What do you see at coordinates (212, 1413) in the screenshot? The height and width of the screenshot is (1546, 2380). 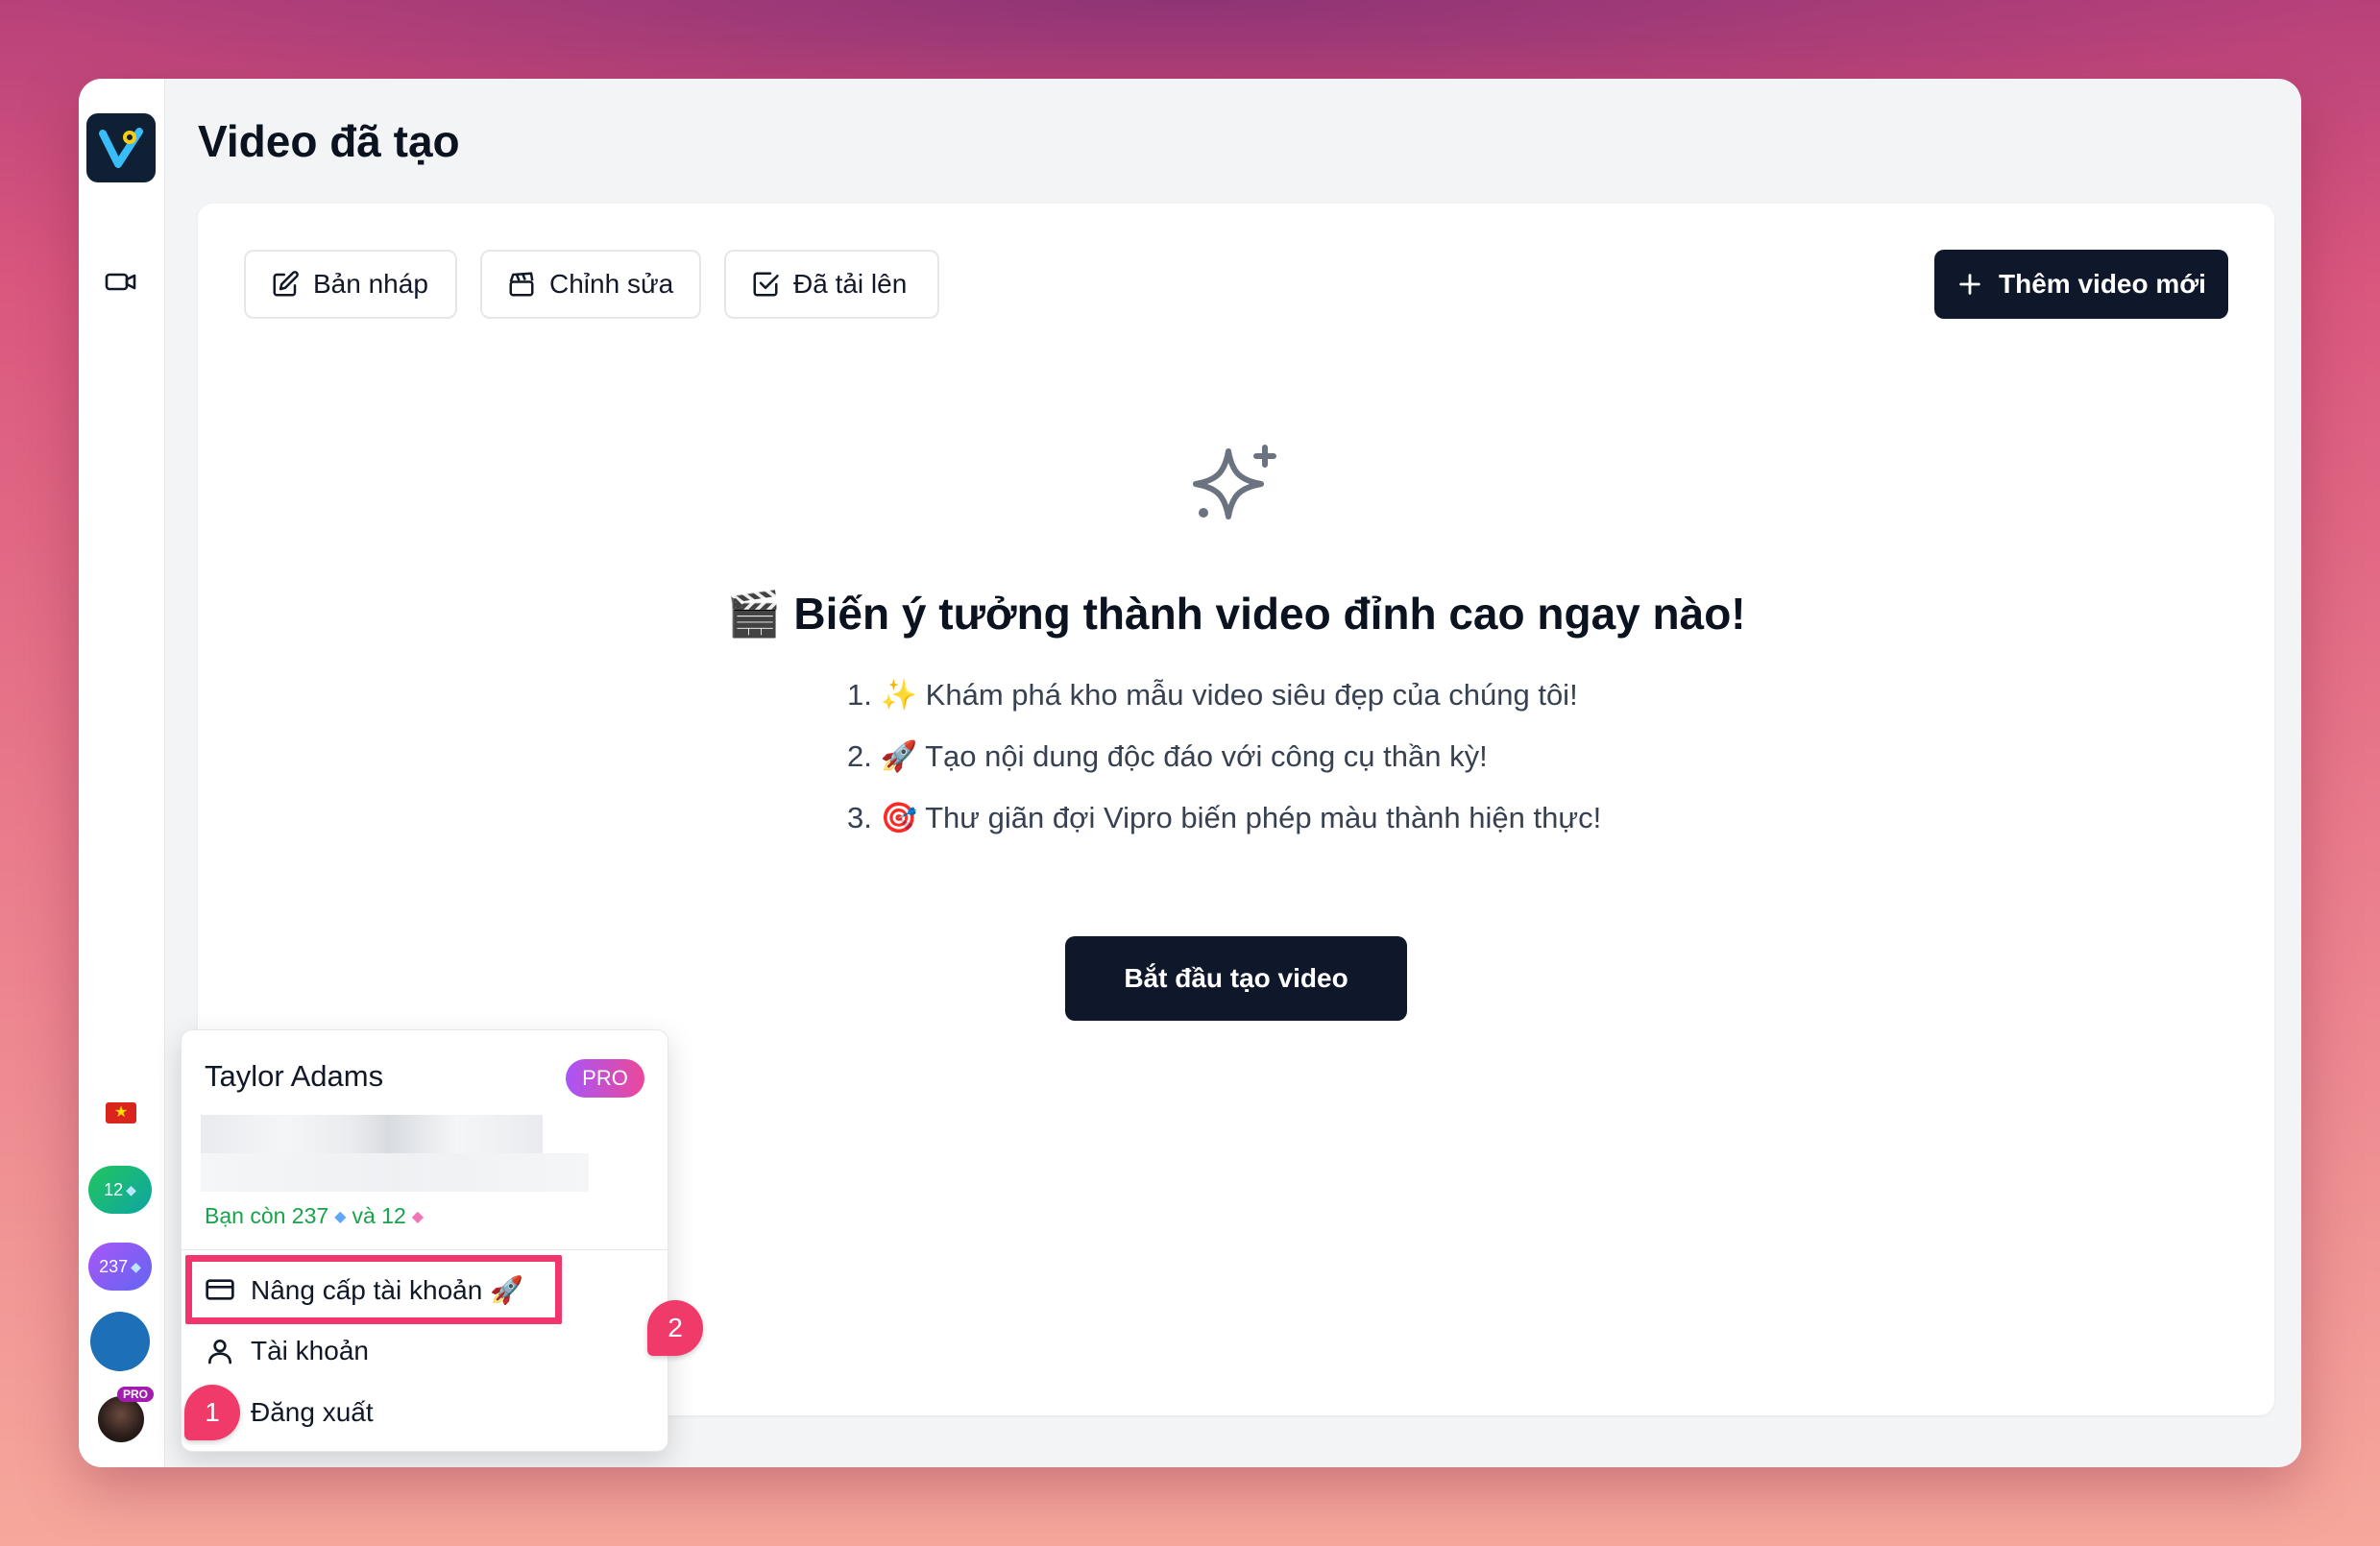 I see `callout-badge-1: 1` at bounding box center [212, 1413].